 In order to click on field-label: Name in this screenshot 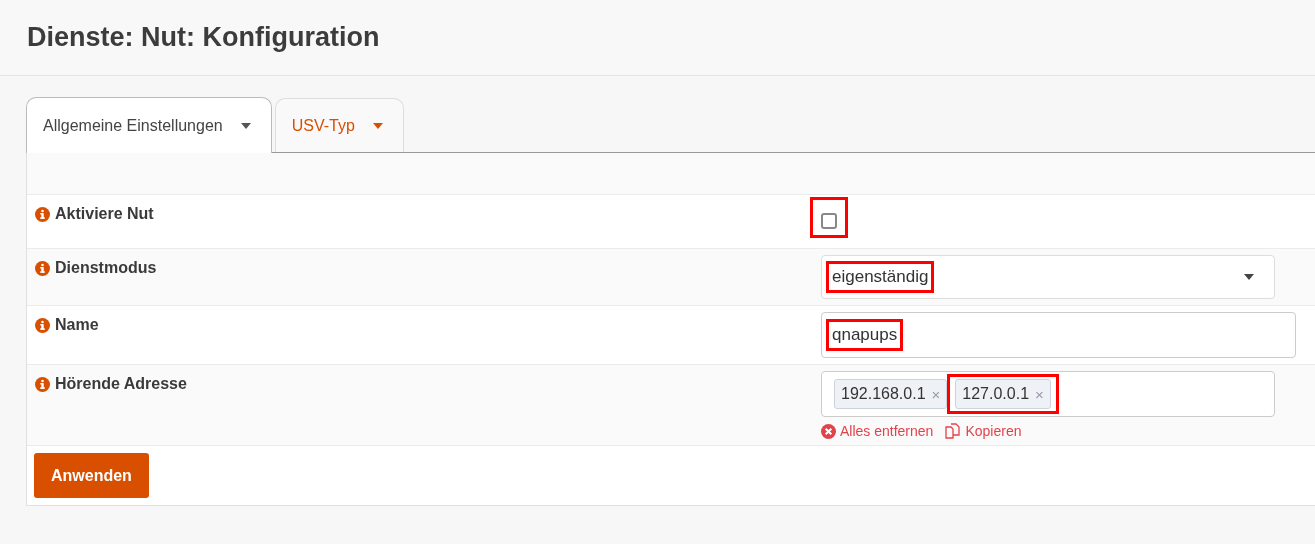, I will do `click(77, 325)`.